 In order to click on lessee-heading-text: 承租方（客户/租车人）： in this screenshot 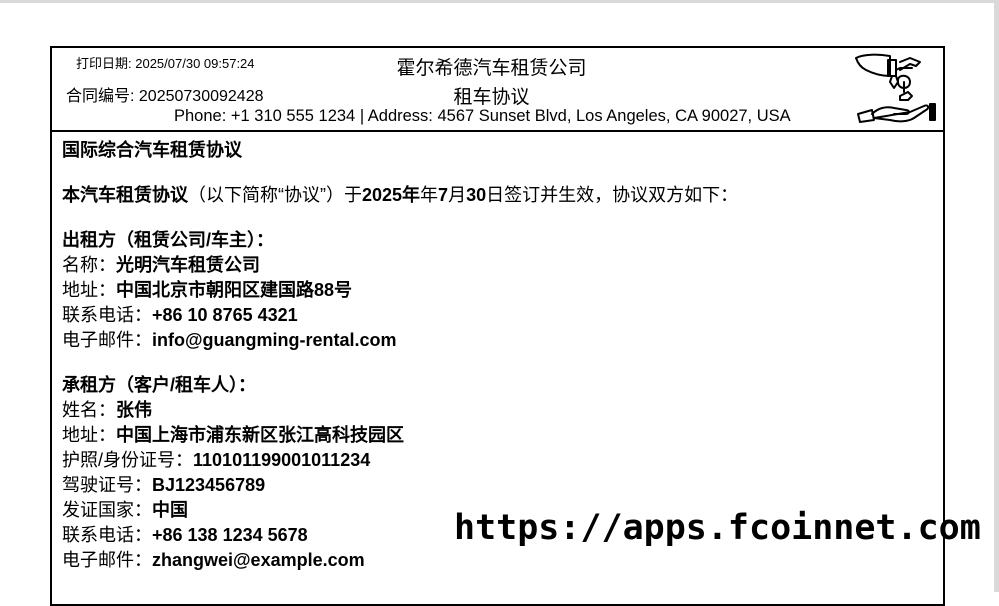, I will do `click(159, 385)`.